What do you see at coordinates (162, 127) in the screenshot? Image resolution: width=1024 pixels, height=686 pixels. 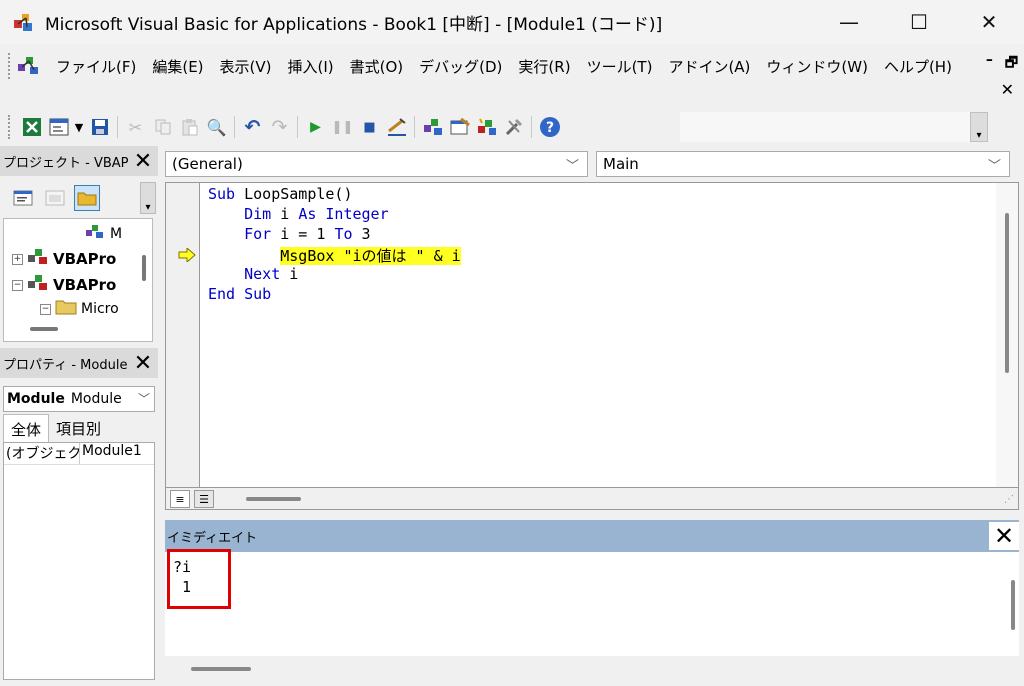 I see `copy-icon` at bounding box center [162, 127].